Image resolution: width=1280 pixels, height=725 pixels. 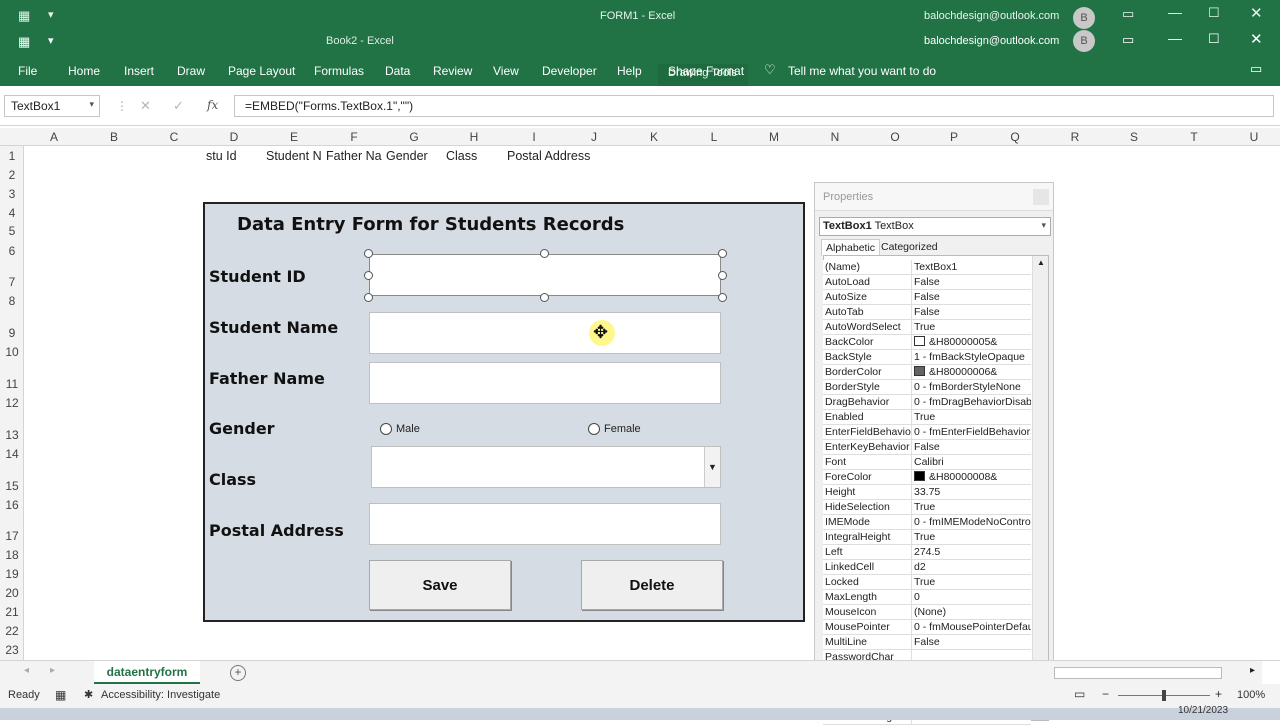 I want to click on row-header: 19, so click(x=12, y=574).